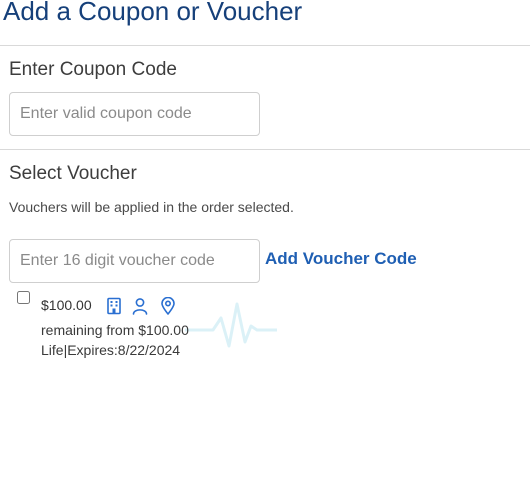 This screenshot has width=530, height=482. Describe the element at coordinates (115, 330) in the screenshot. I see `voucher-remaining: remaining from $100.00` at that location.